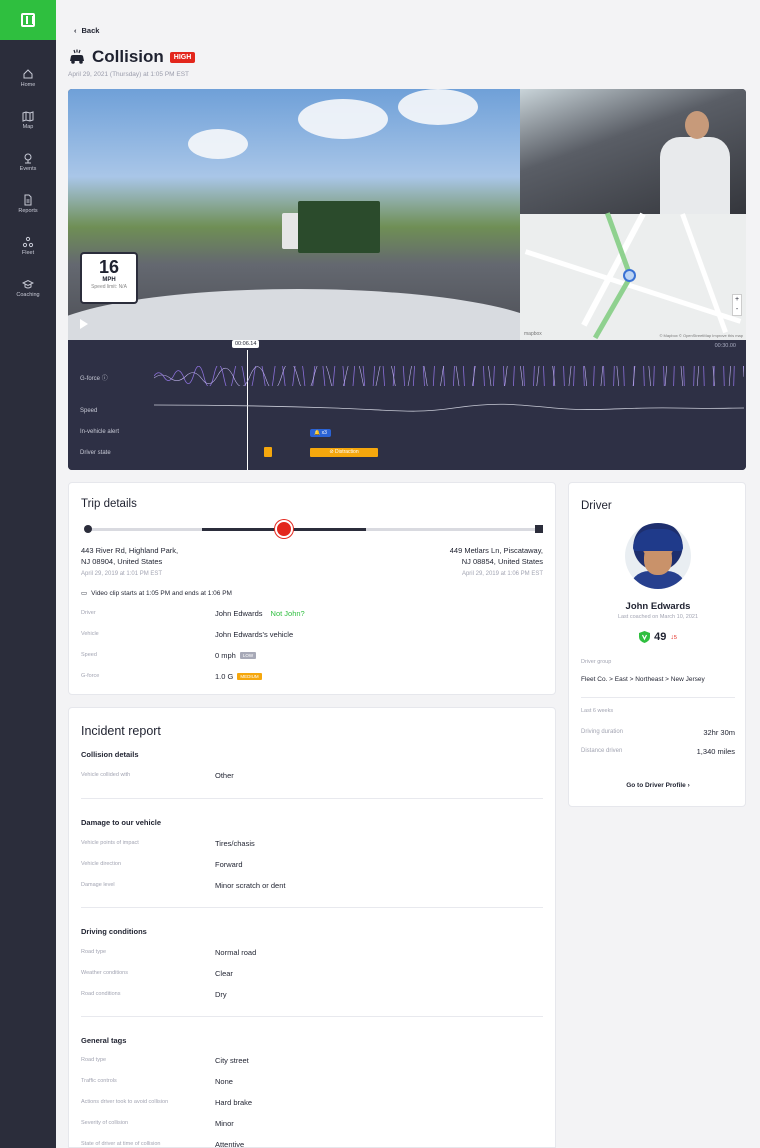 Image resolution: width=760 pixels, height=1148 pixels. What do you see at coordinates (90, 379) in the screenshot?
I see `gforce-label: G-force` at bounding box center [90, 379].